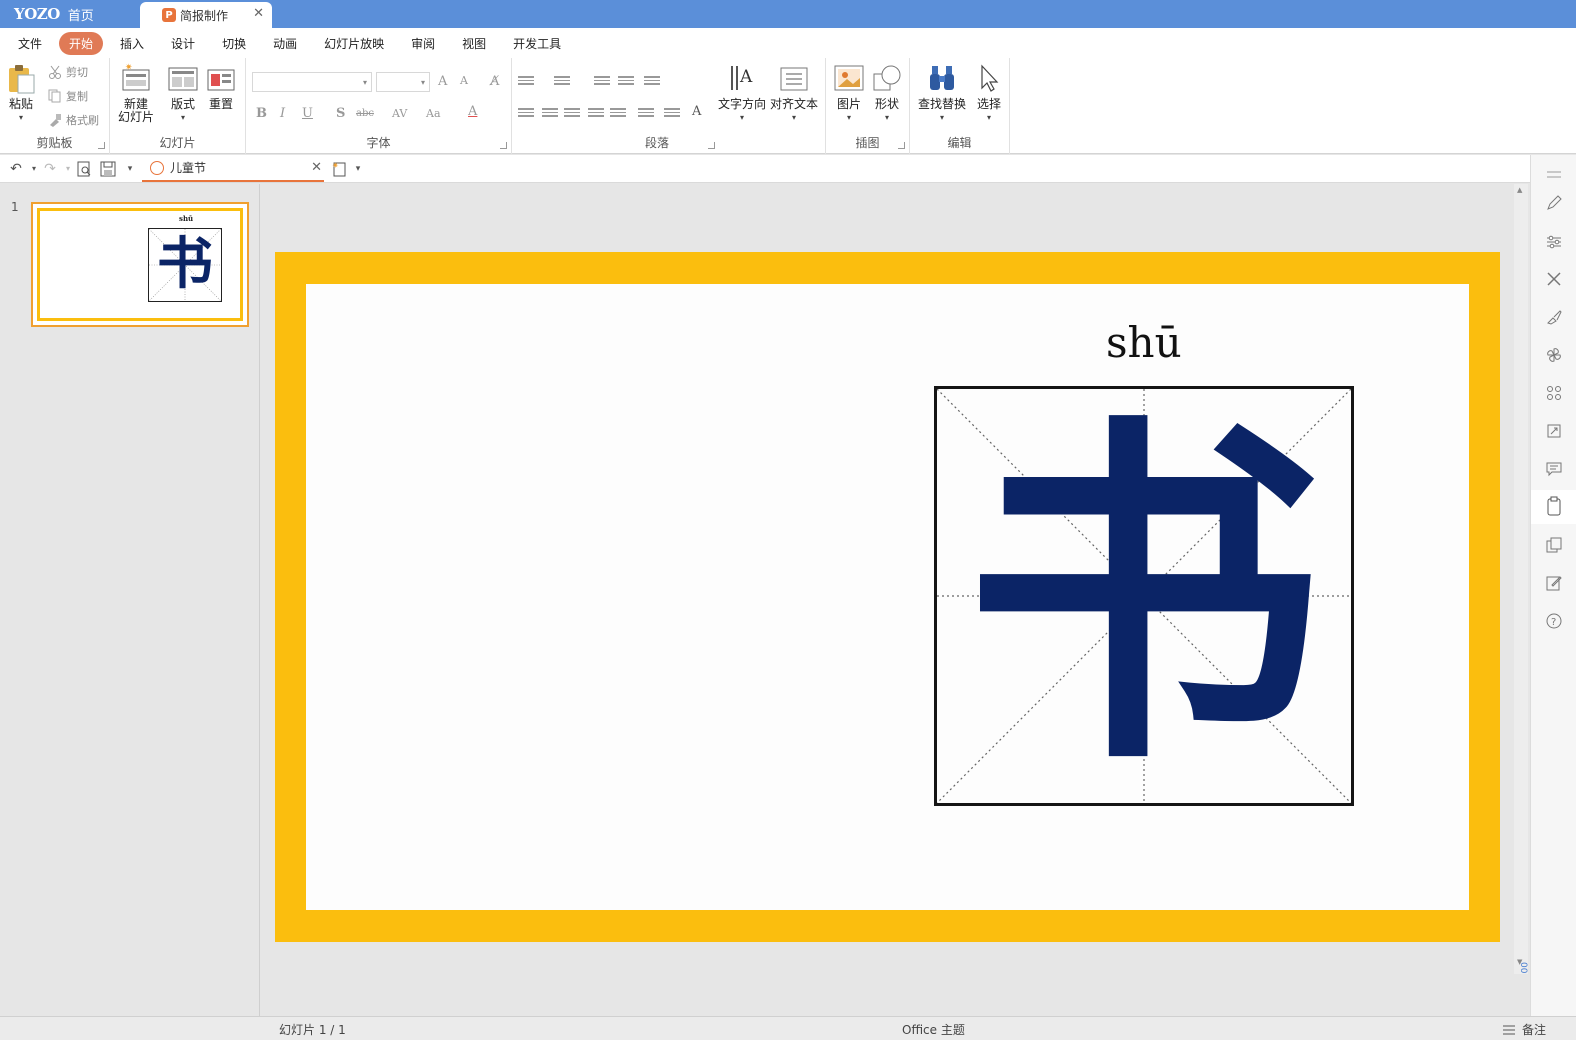 The width and height of the screenshot is (1576, 1040). Describe the element at coordinates (365, 113) in the screenshot. I see `strikethrough-button: abc` at that location.